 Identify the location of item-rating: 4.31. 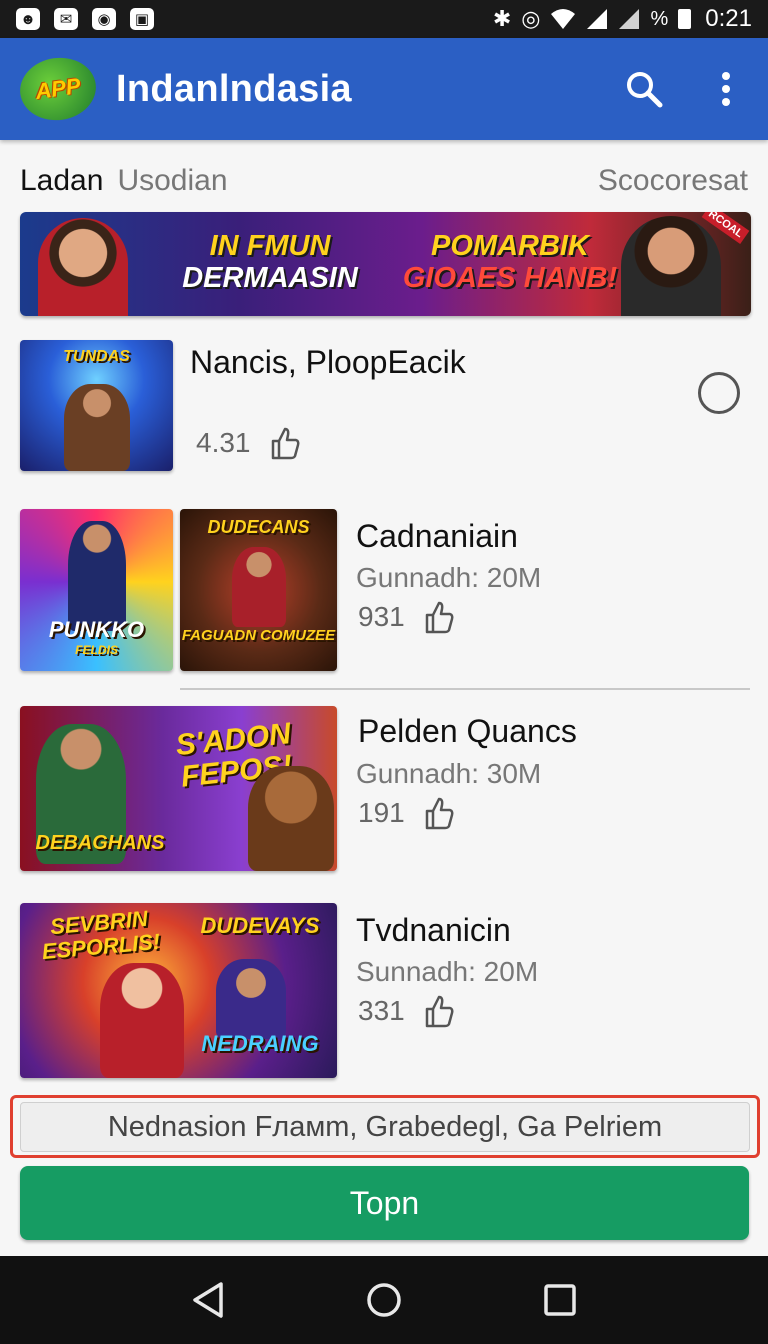
(248, 443).